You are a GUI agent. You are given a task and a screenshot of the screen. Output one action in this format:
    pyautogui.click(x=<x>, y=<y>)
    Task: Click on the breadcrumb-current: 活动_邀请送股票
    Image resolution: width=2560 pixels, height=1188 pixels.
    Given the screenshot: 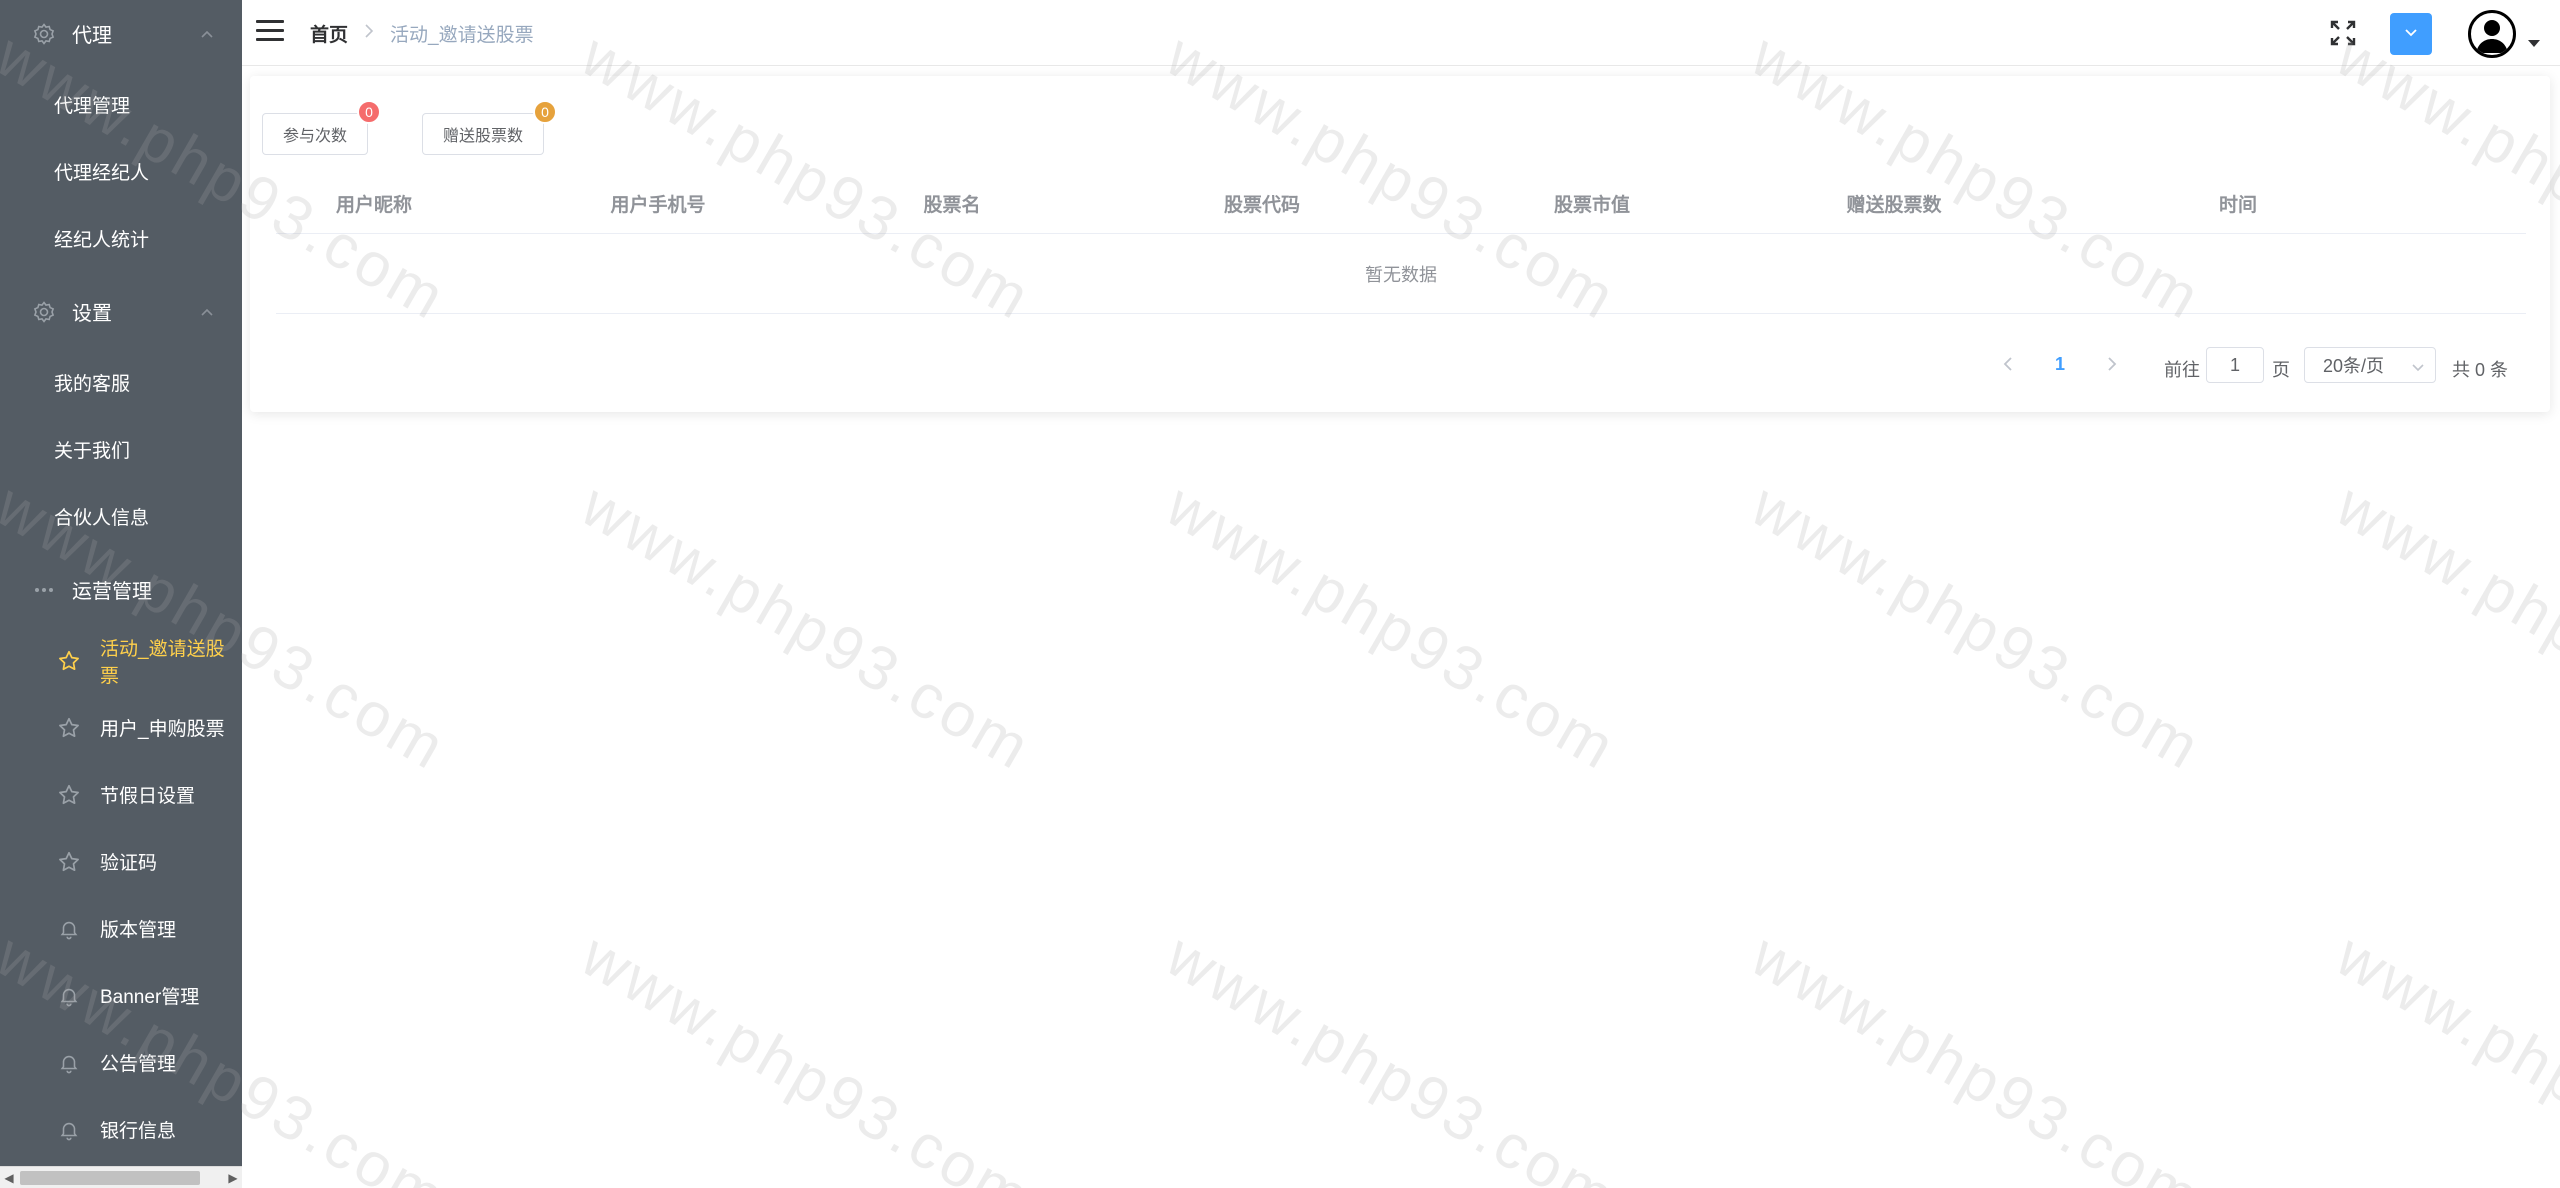 What is the action you would take?
    pyautogui.click(x=462, y=35)
    